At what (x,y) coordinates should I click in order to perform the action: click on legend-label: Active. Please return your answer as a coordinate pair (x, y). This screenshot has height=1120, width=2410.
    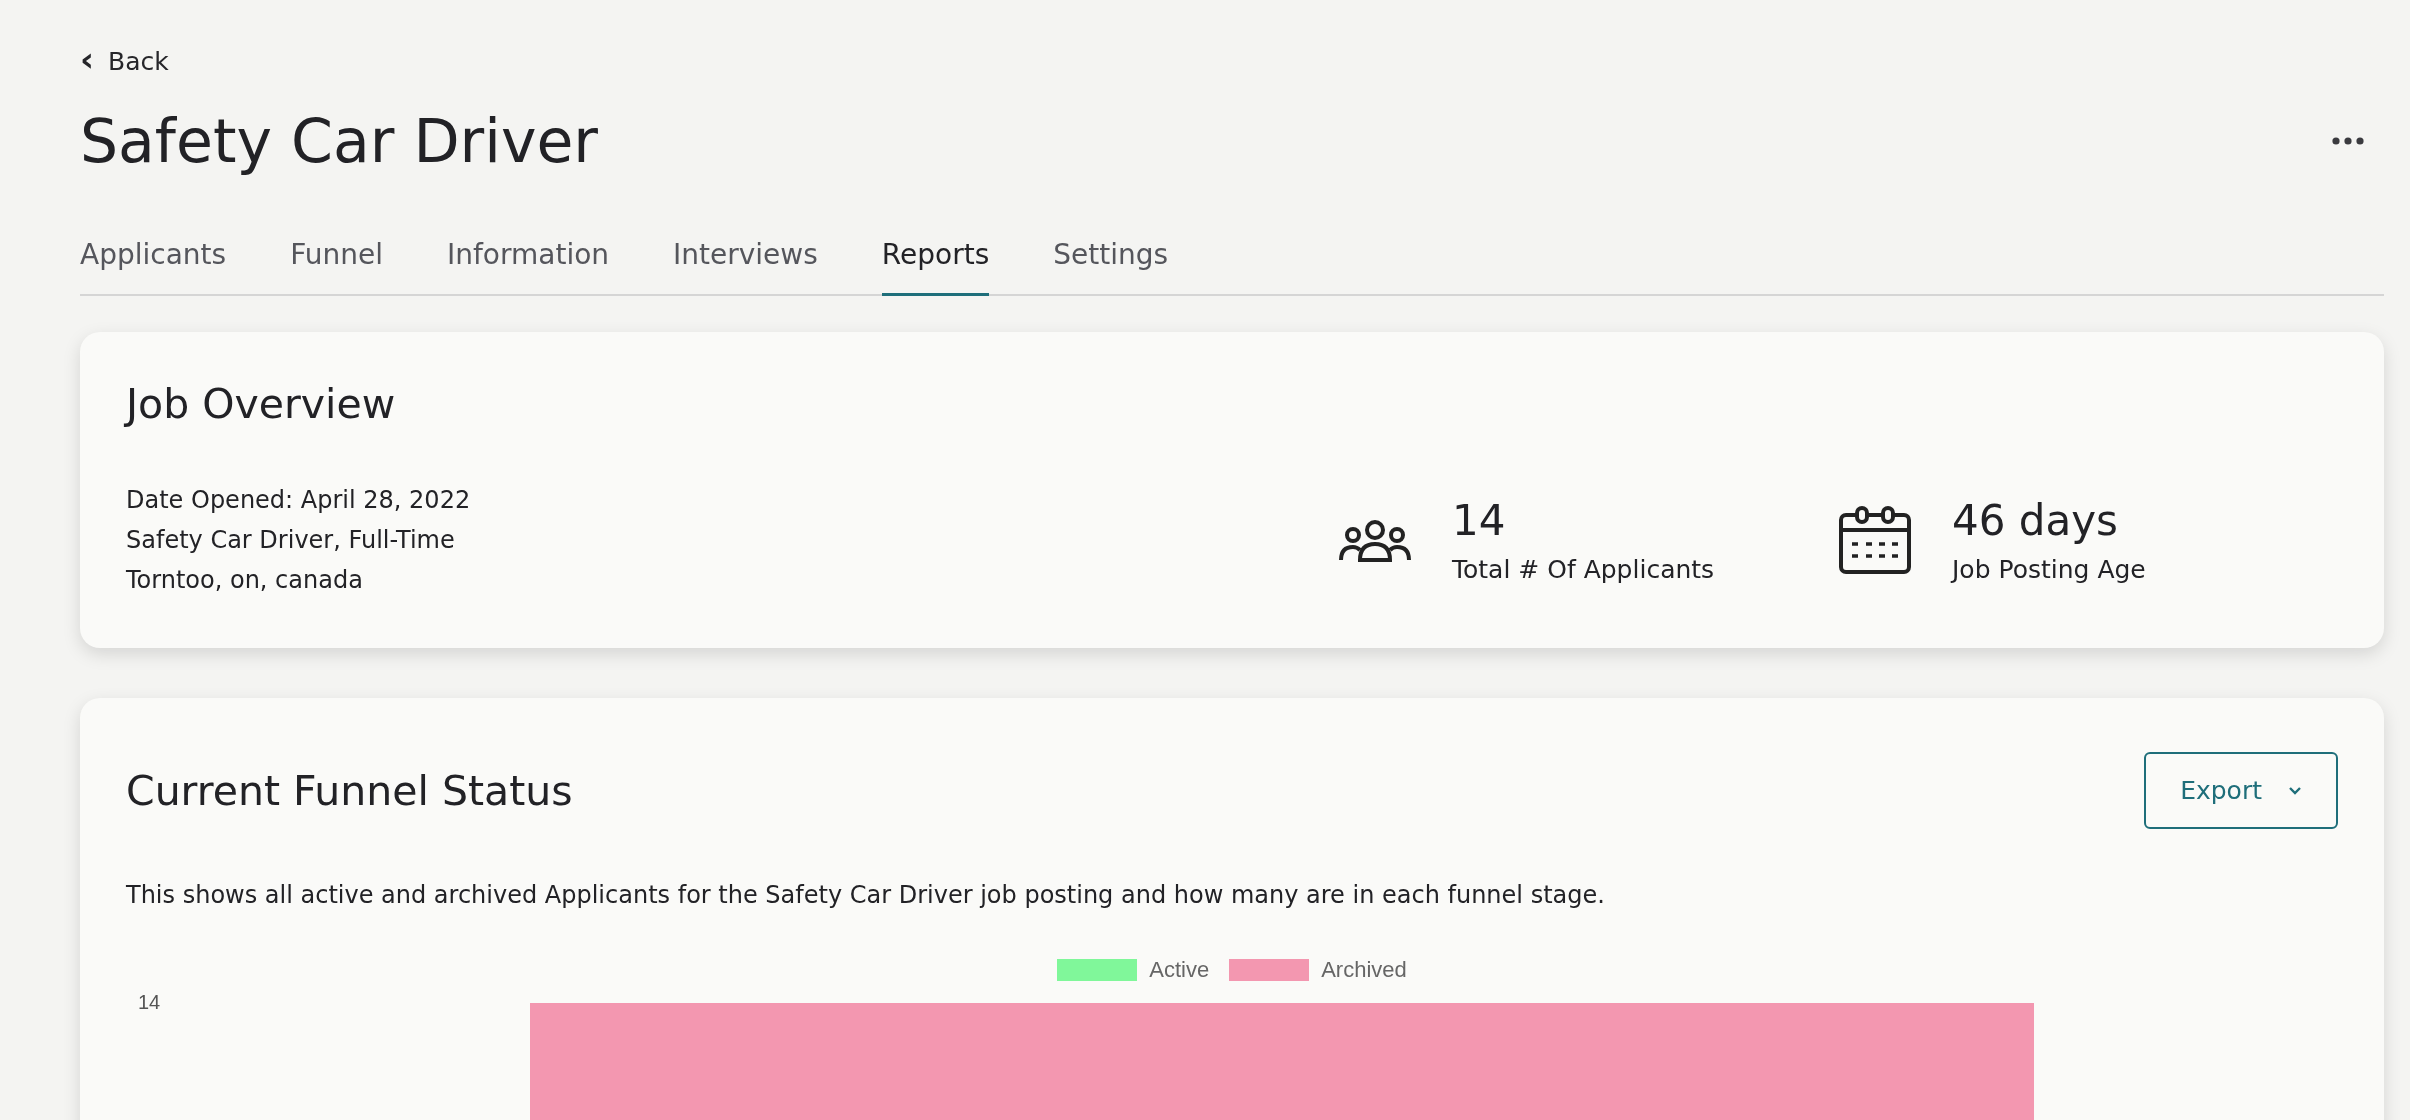
    Looking at the image, I should click on (1179, 970).